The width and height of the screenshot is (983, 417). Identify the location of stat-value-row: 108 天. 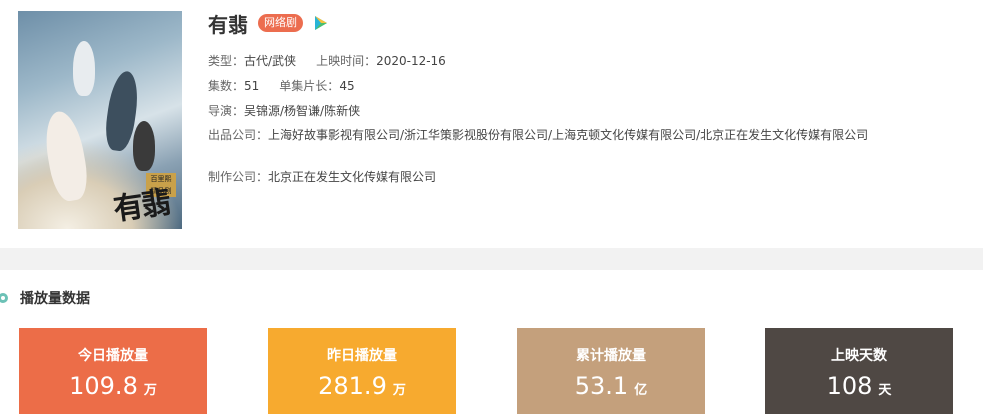
(859, 386).